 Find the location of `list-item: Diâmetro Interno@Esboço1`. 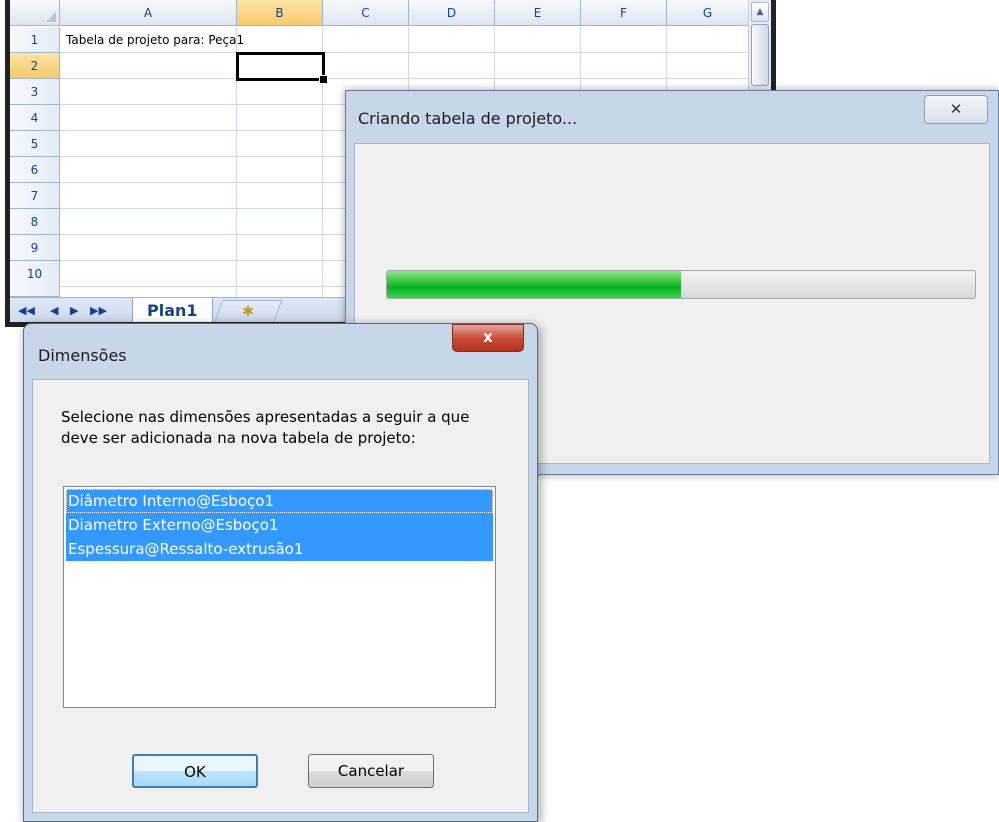

list-item: Diâmetro Interno@Esboço1 is located at coordinates (279, 501).